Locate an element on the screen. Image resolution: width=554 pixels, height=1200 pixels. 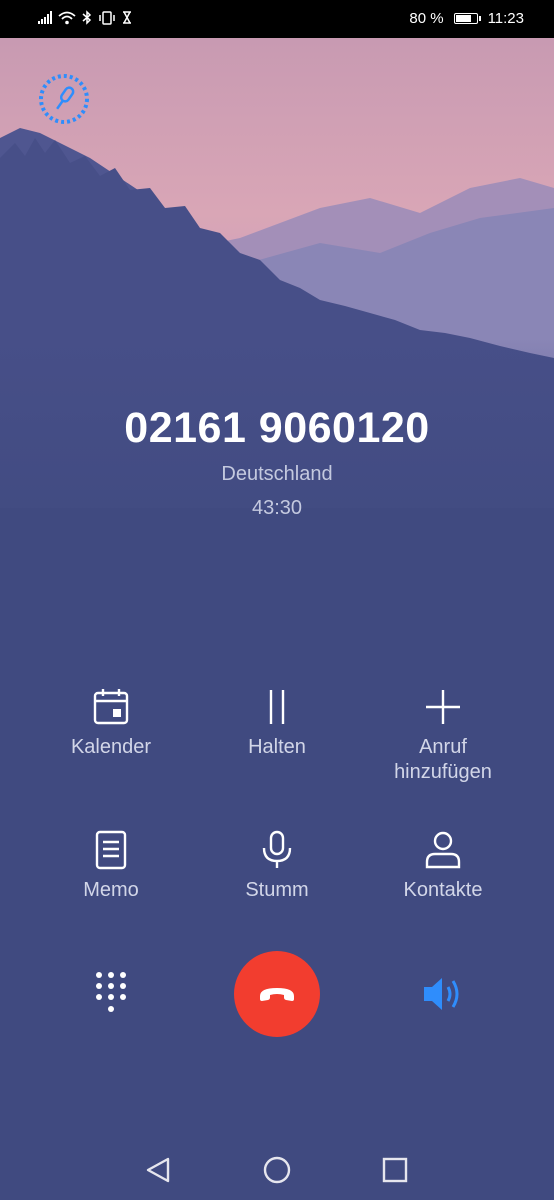
signal-icon is located at coordinates (45, 17).